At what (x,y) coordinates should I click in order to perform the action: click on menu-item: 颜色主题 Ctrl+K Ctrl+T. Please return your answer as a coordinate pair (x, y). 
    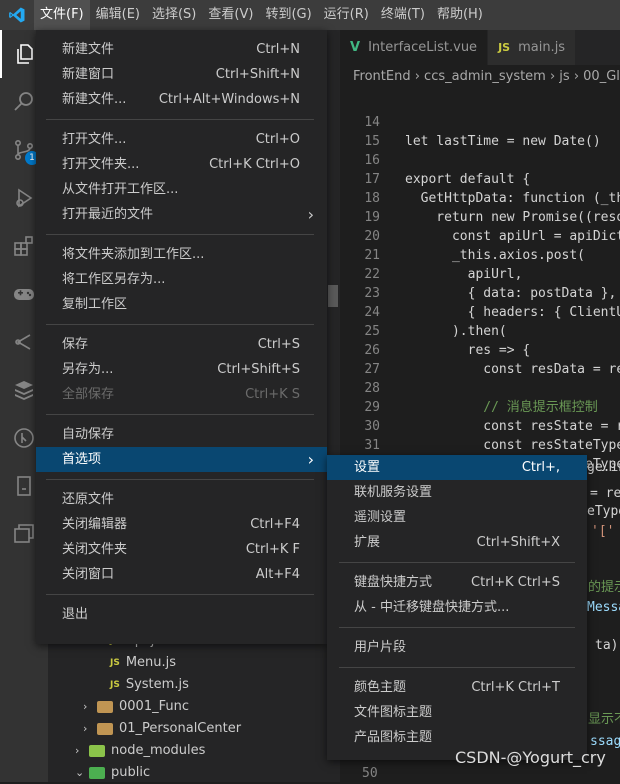
    Looking at the image, I should click on (457, 687).